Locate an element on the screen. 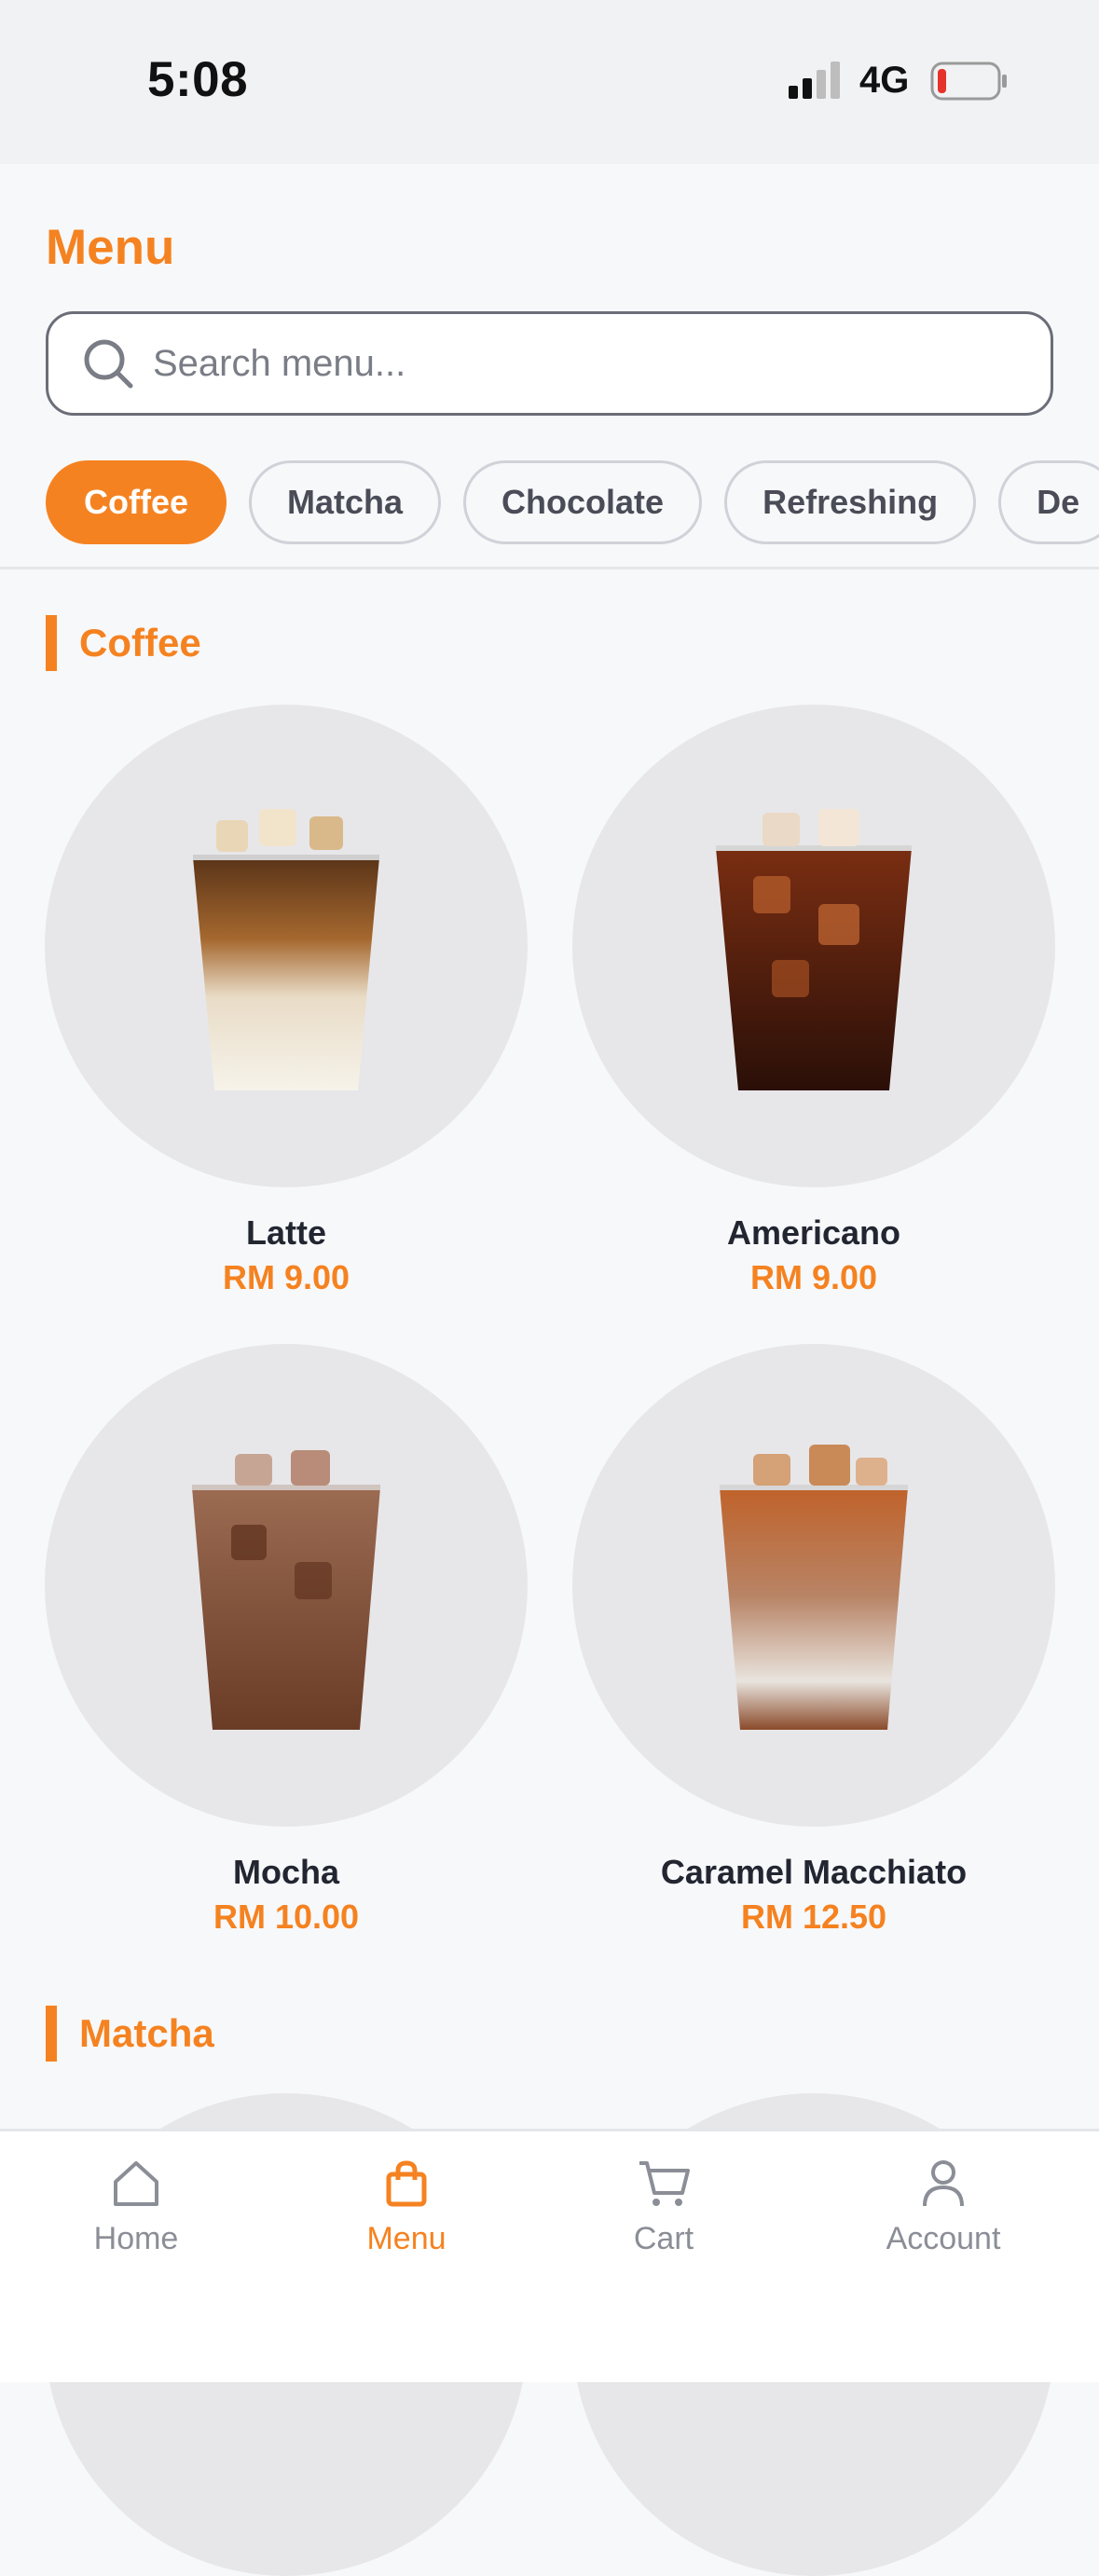 The height and width of the screenshot is (2576, 1099). iced-mocha-image is located at coordinates (286, 1590).